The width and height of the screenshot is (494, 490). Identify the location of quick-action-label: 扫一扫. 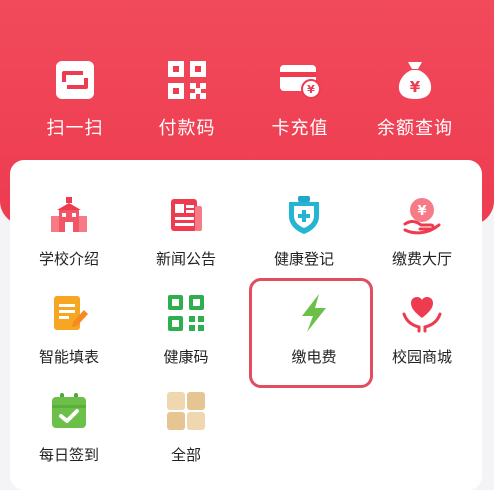
(75, 128).